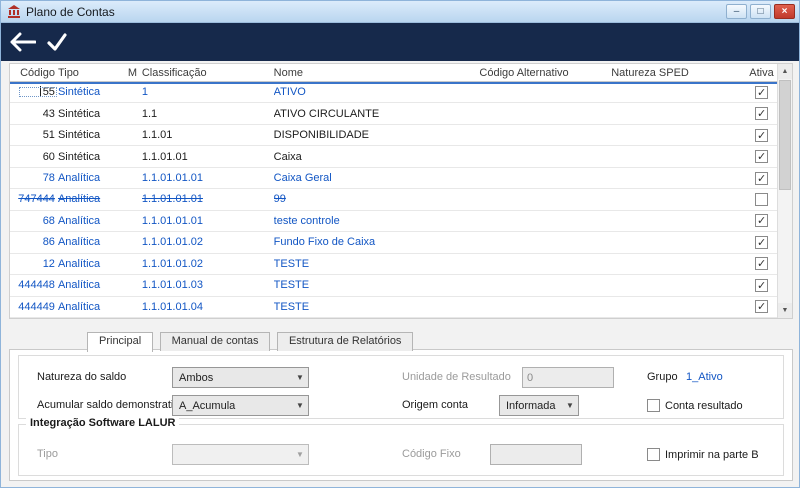 Image resolution: width=800 pixels, height=488 pixels. I want to click on confirm-button, so click(57, 42).